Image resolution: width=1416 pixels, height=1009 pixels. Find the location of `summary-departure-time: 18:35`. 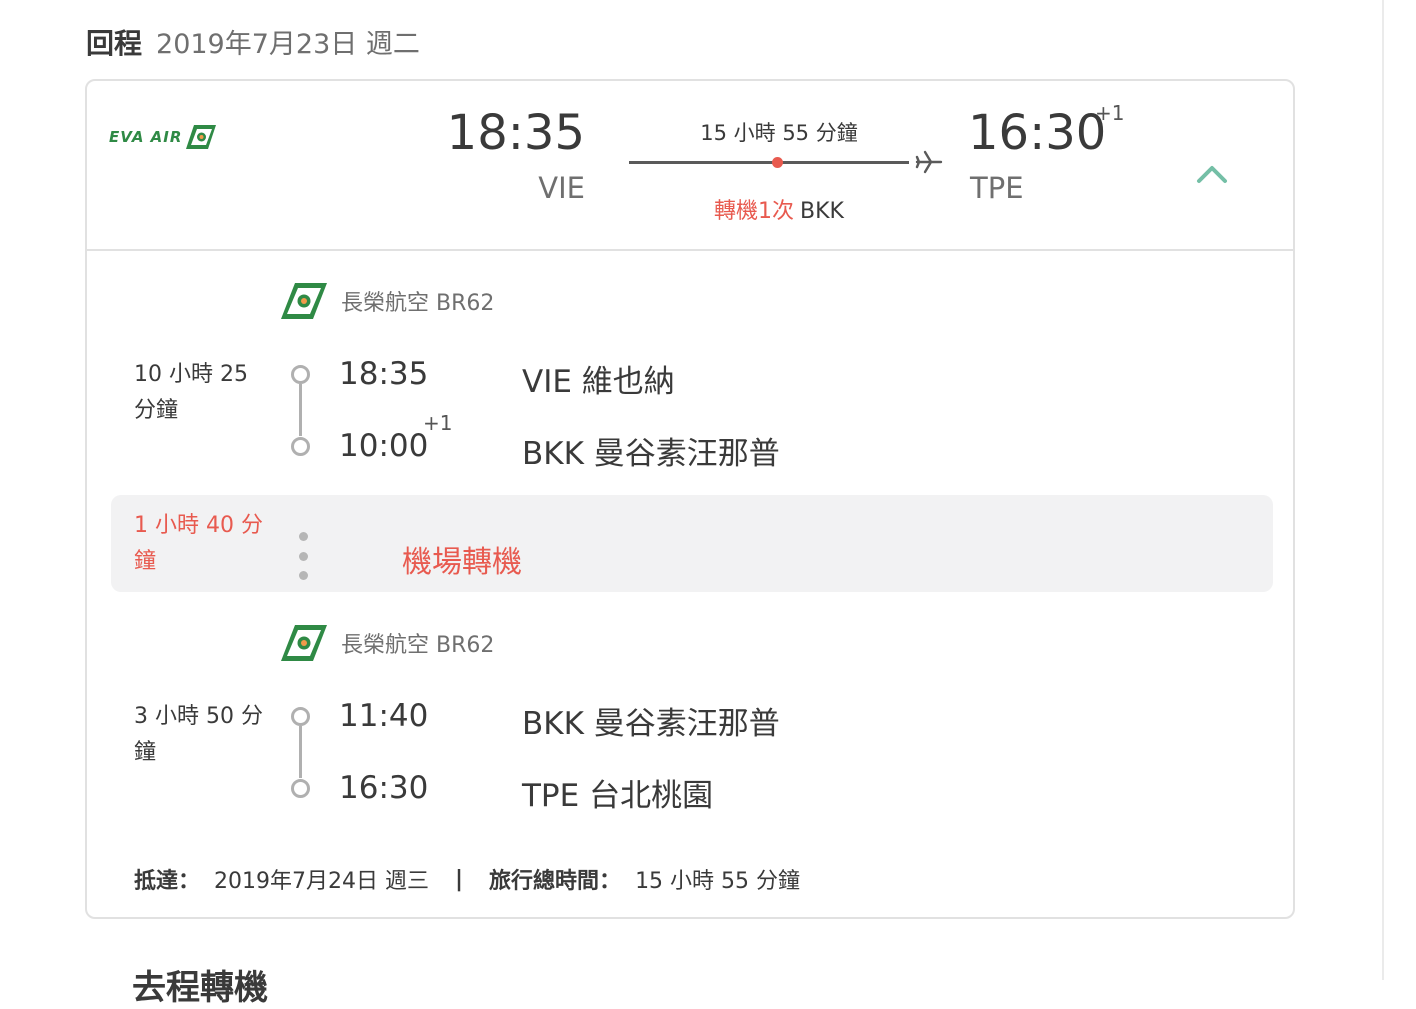

summary-departure-time: 18:35 is located at coordinates (515, 133).